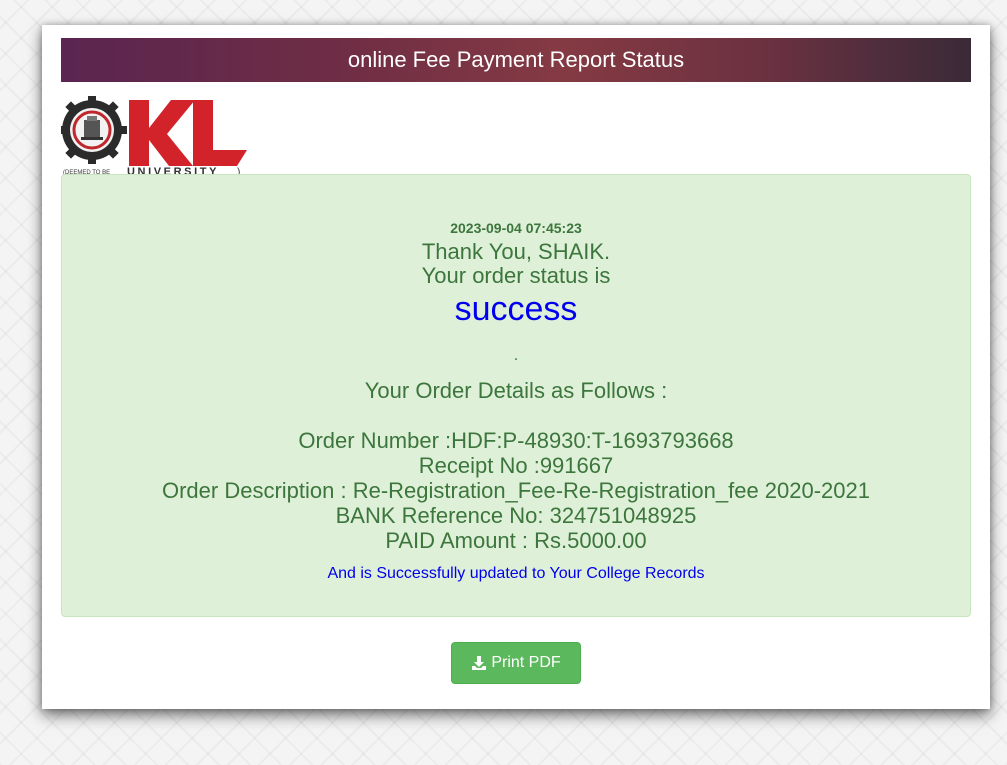  Describe the element at coordinates (516, 540) in the screenshot. I see `paid-amount: PAID Amount : Rs.5000.00` at that location.